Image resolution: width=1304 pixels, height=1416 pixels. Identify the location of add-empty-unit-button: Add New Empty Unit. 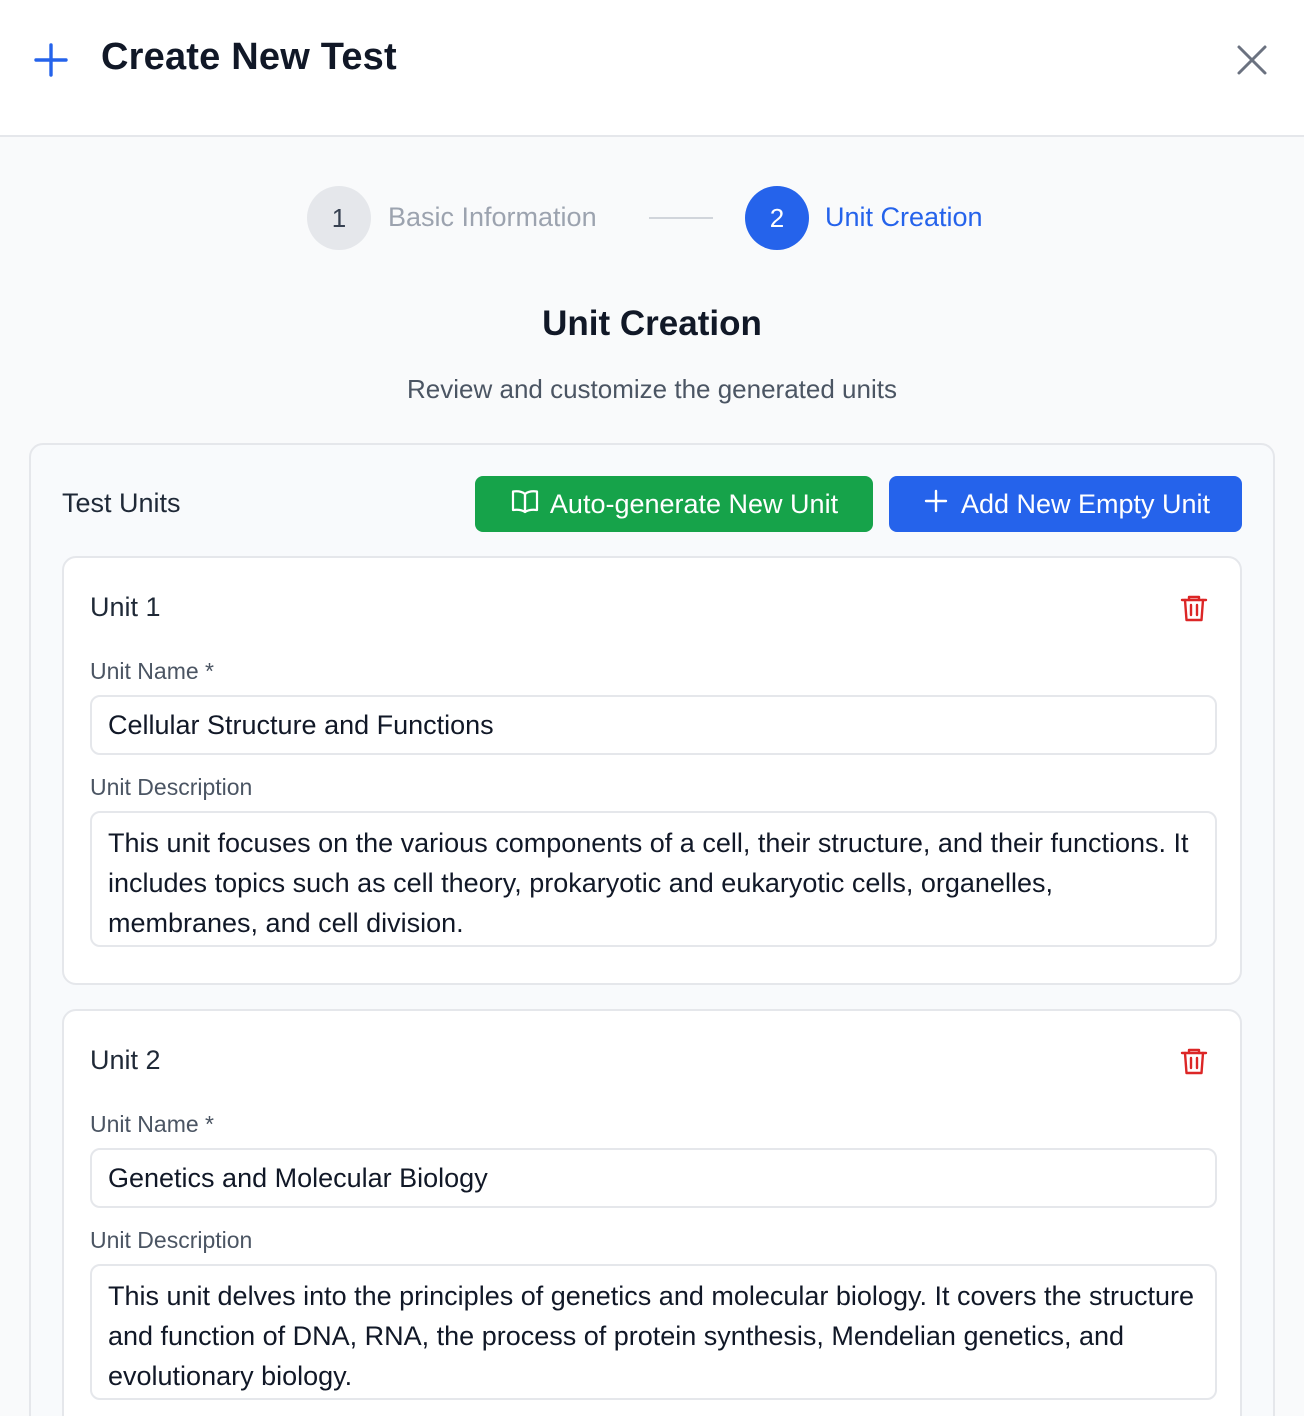
(1065, 504).